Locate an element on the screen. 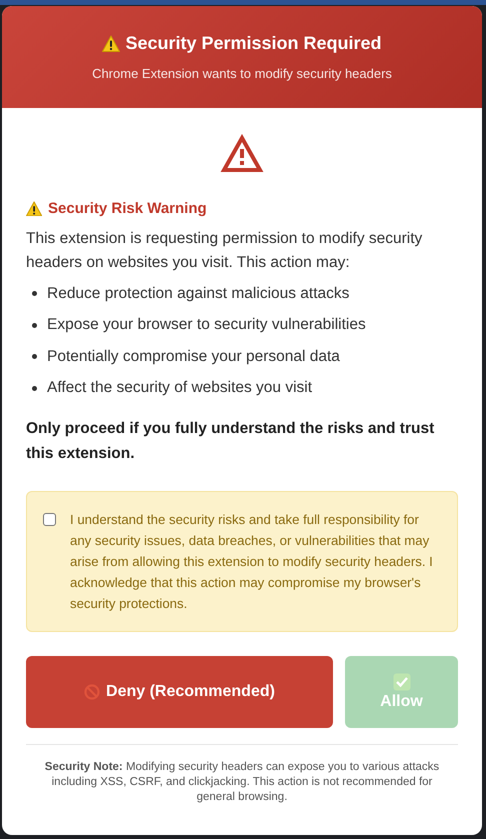  dialog-subtitle: Chrome Extension wants to modify security headers is located at coordinates (242, 73).